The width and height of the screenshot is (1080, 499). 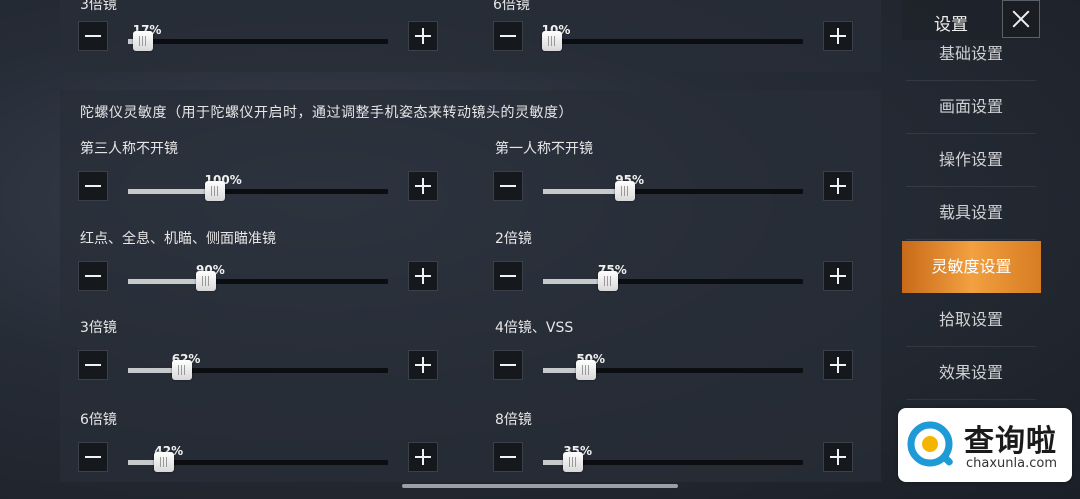 I want to click on gyro-slider: 75%, so click(x=673, y=278).